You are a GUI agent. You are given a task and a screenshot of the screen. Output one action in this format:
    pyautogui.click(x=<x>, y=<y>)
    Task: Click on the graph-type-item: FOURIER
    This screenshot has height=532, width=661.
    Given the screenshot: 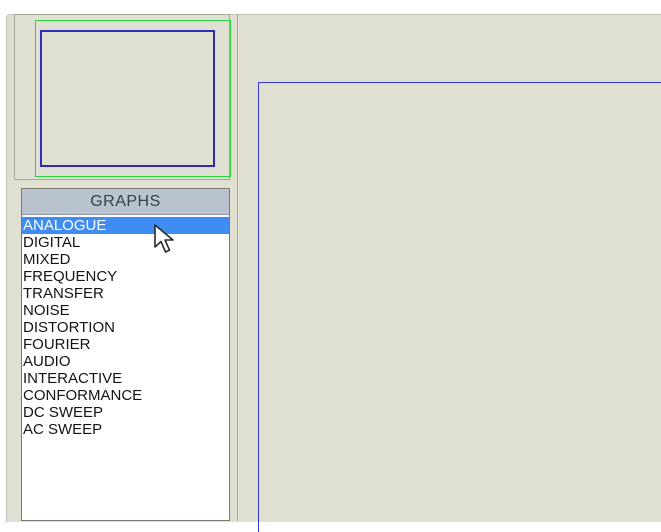 What is the action you would take?
    pyautogui.click(x=125, y=344)
    